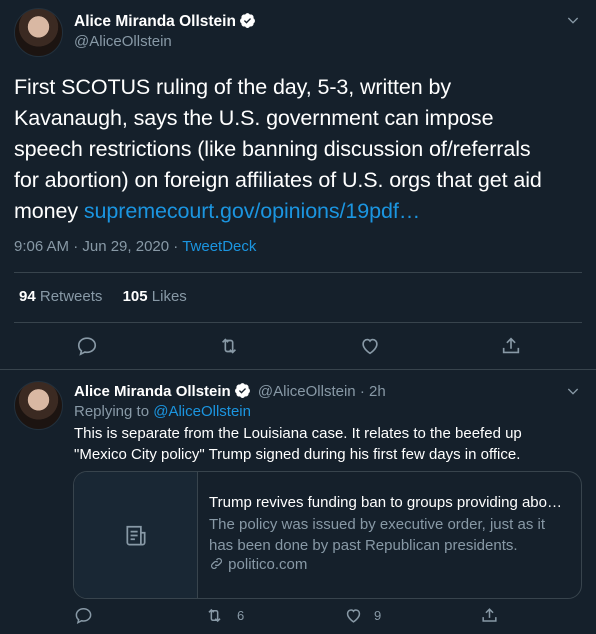  I want to click on tweet-client-link: TweetDeck, so click(219, 246).